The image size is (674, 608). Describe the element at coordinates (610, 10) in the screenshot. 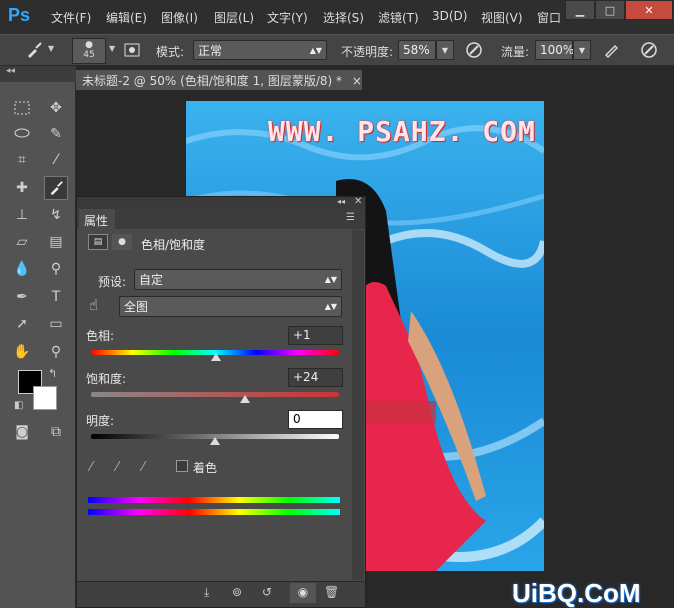

I see `restore-button: □` at that location.